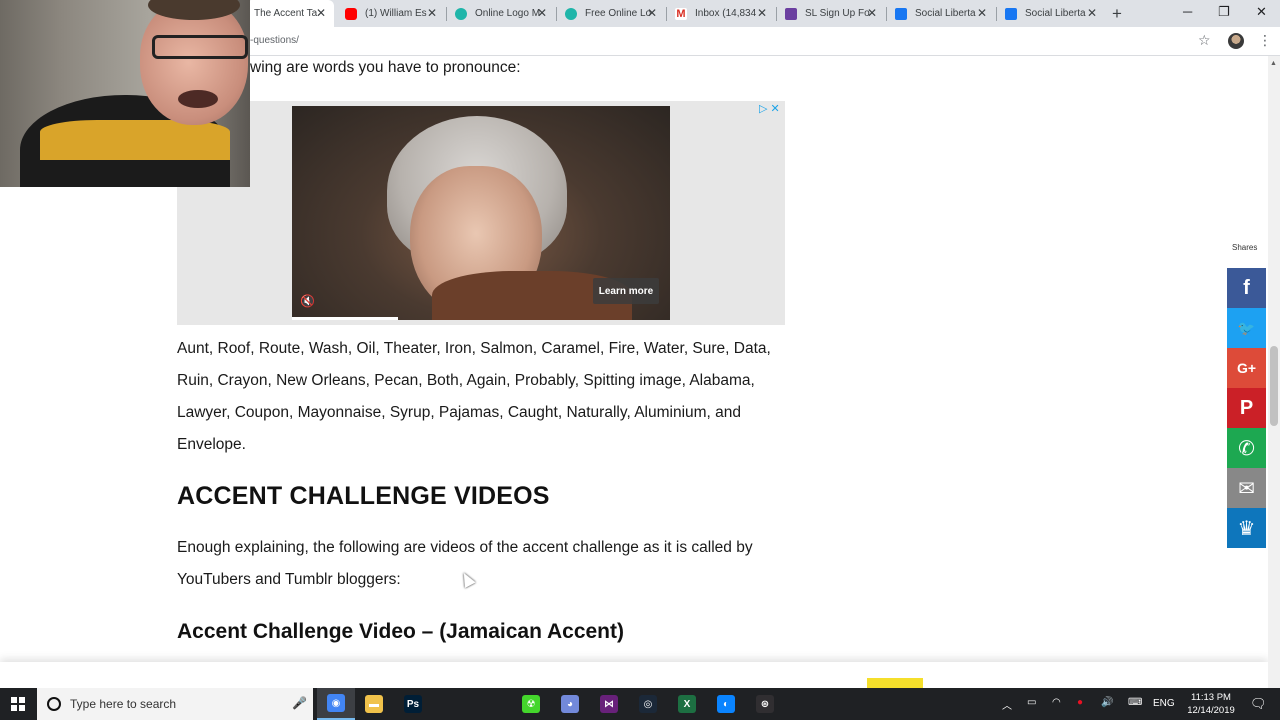 This screenshot has width=1280, height=720. I want to click on tab-youtube: (1) William Es ✕, so click(391, 13).